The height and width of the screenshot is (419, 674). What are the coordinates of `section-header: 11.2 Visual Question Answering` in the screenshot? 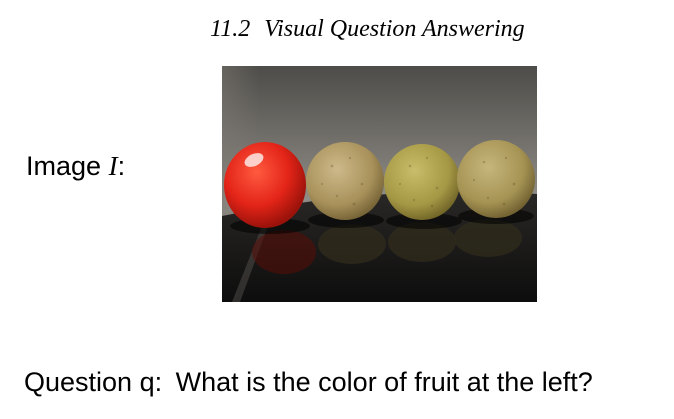 It's located at (367, 29).